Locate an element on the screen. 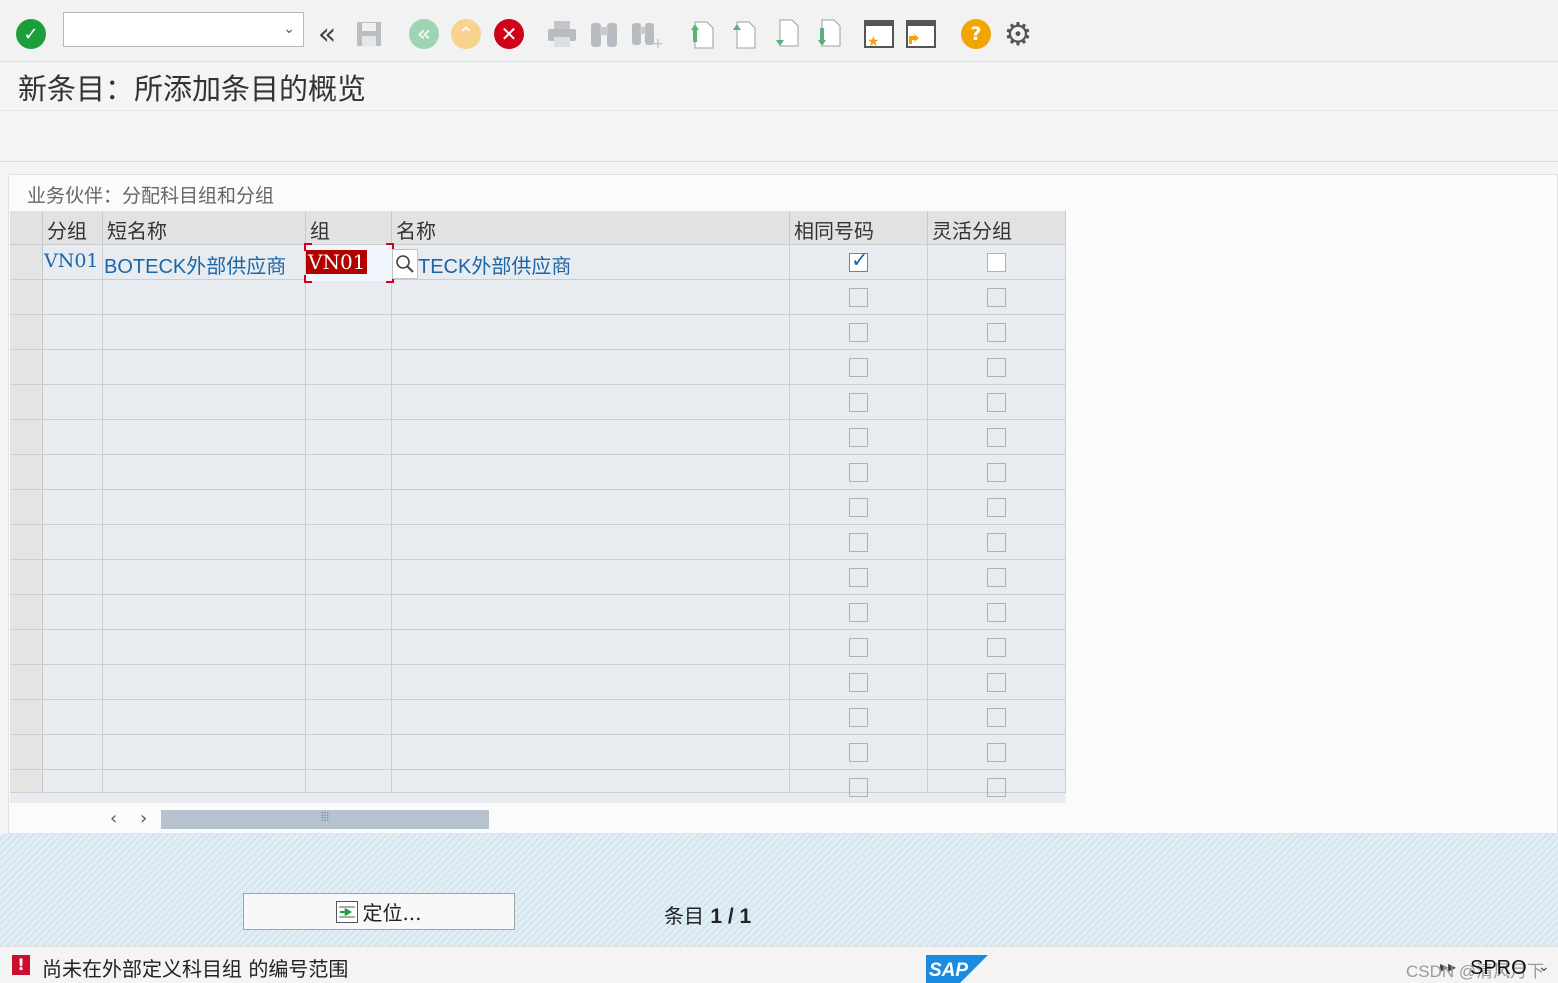  scroll-thumb: ⦙⦙⦙ is located at coordinates (325, 819).